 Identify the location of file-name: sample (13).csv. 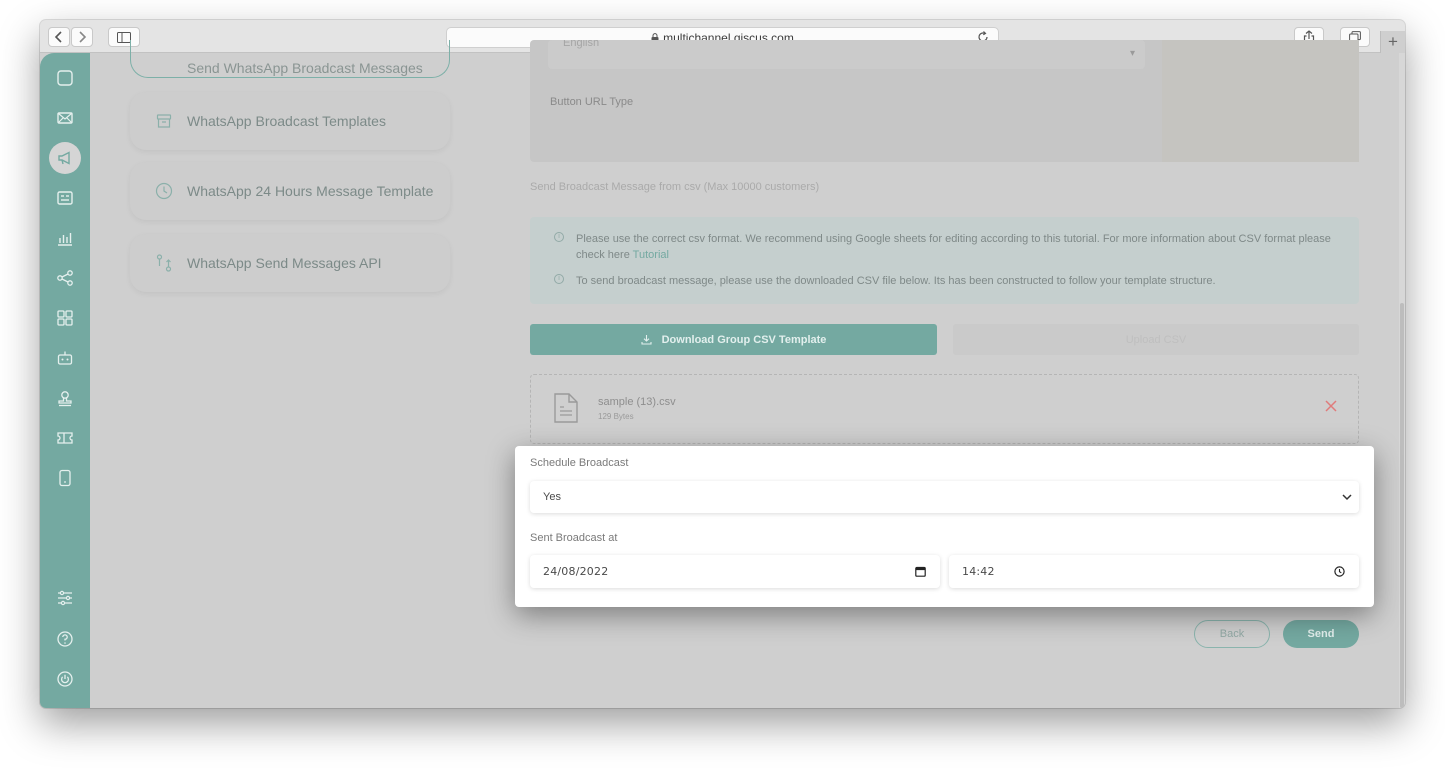
(637, 402).